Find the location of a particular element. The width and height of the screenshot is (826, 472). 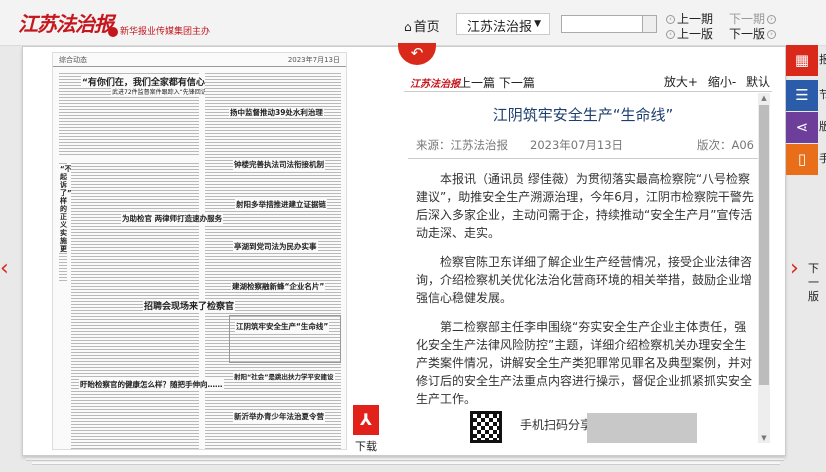

scroll-thumb is located at coordinates (764, 245).